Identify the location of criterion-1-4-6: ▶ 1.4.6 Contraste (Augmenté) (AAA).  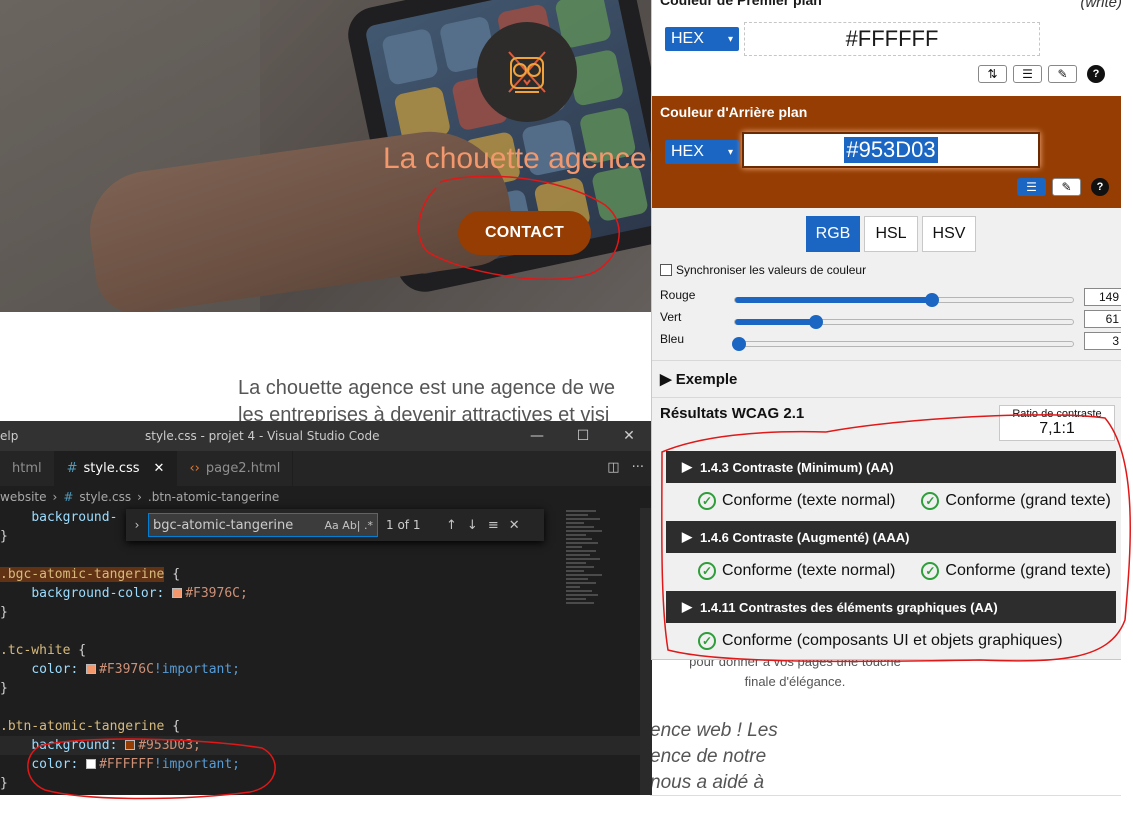
(891, 537).